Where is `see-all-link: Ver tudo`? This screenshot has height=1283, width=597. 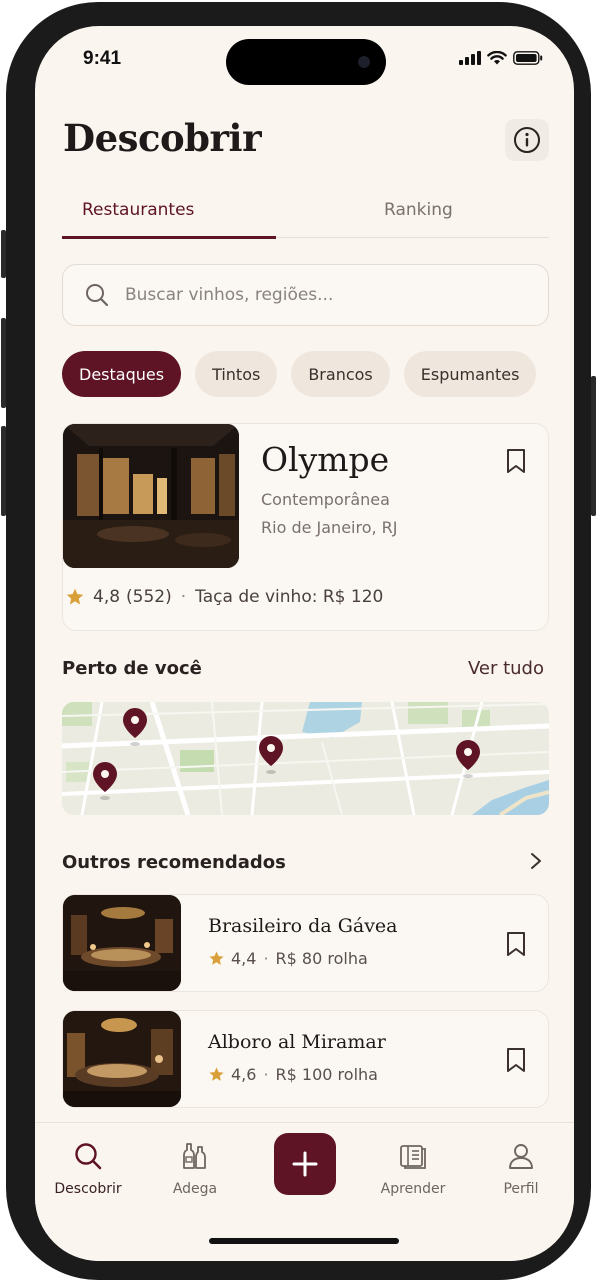
see-all-link: Ver tudo is located at coordinates (506, 668).